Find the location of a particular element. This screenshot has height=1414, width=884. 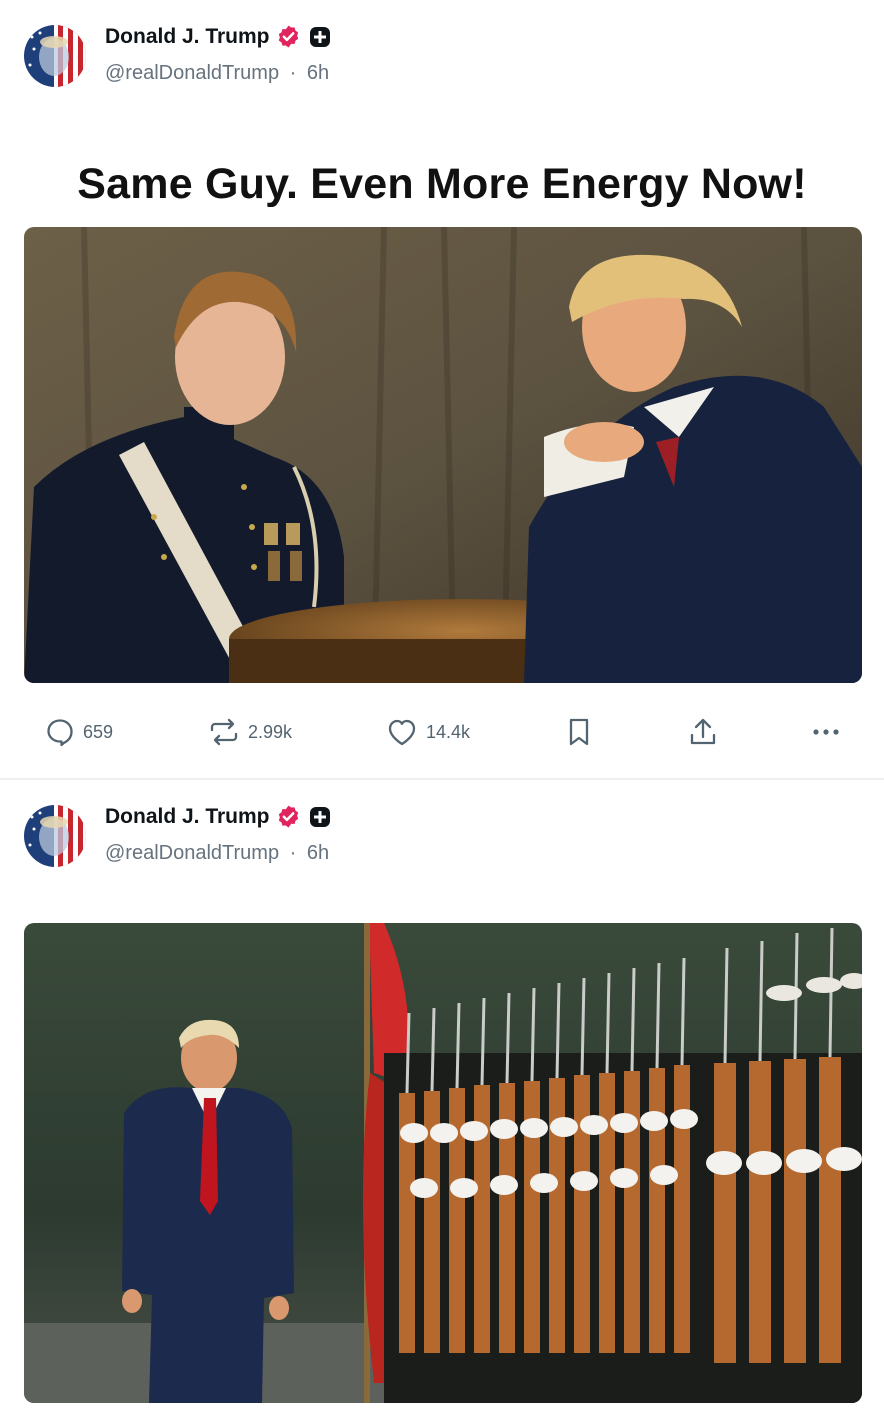

bookmark-button is located at coordinates (579, 732).